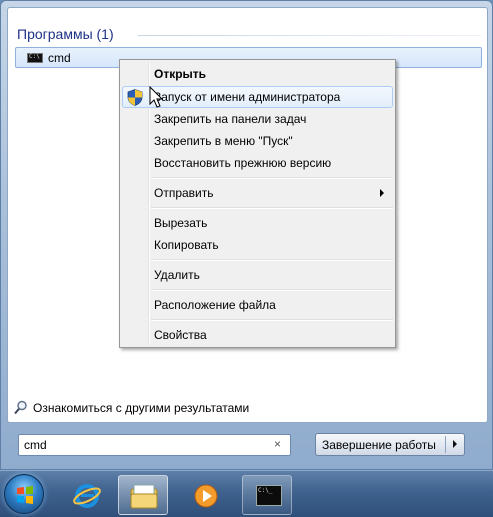  I want to click on menu-item-pin-start: Закрепить в меню "Пуск", so click(257, 141).